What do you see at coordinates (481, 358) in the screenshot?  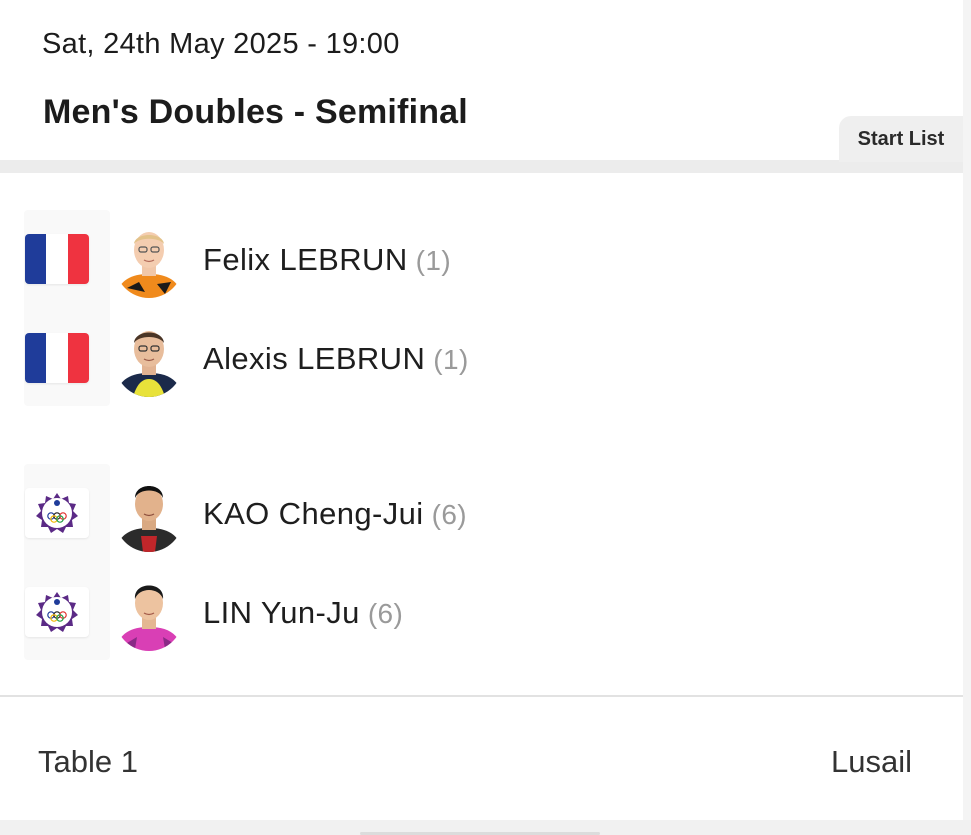 I see `player-row: Alexis LEBRUN (1)` at bounding box center [481, 358].